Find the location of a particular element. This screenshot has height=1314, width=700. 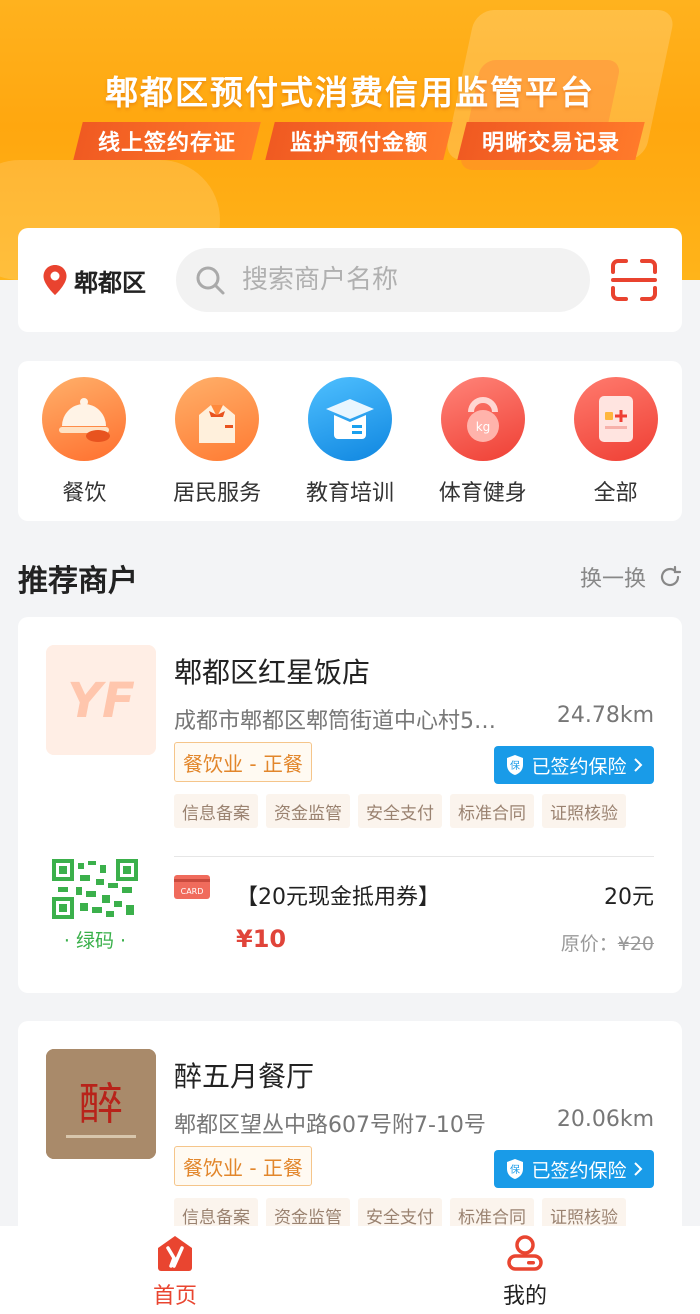

category-label: 体育健身 is located at coordinates (482, 493).